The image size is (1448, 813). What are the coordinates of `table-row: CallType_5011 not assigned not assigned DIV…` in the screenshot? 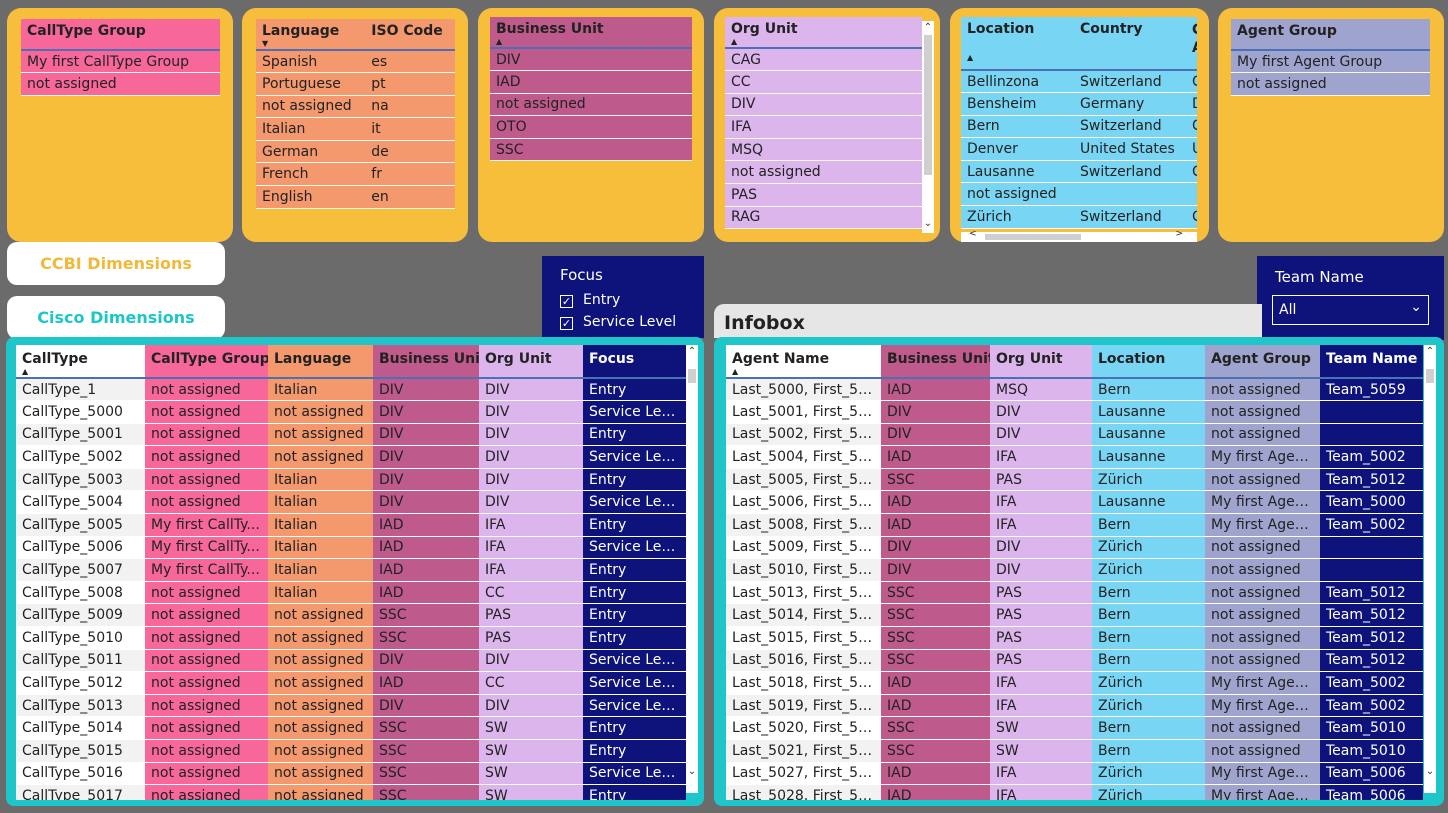 It's located at (351, 661).